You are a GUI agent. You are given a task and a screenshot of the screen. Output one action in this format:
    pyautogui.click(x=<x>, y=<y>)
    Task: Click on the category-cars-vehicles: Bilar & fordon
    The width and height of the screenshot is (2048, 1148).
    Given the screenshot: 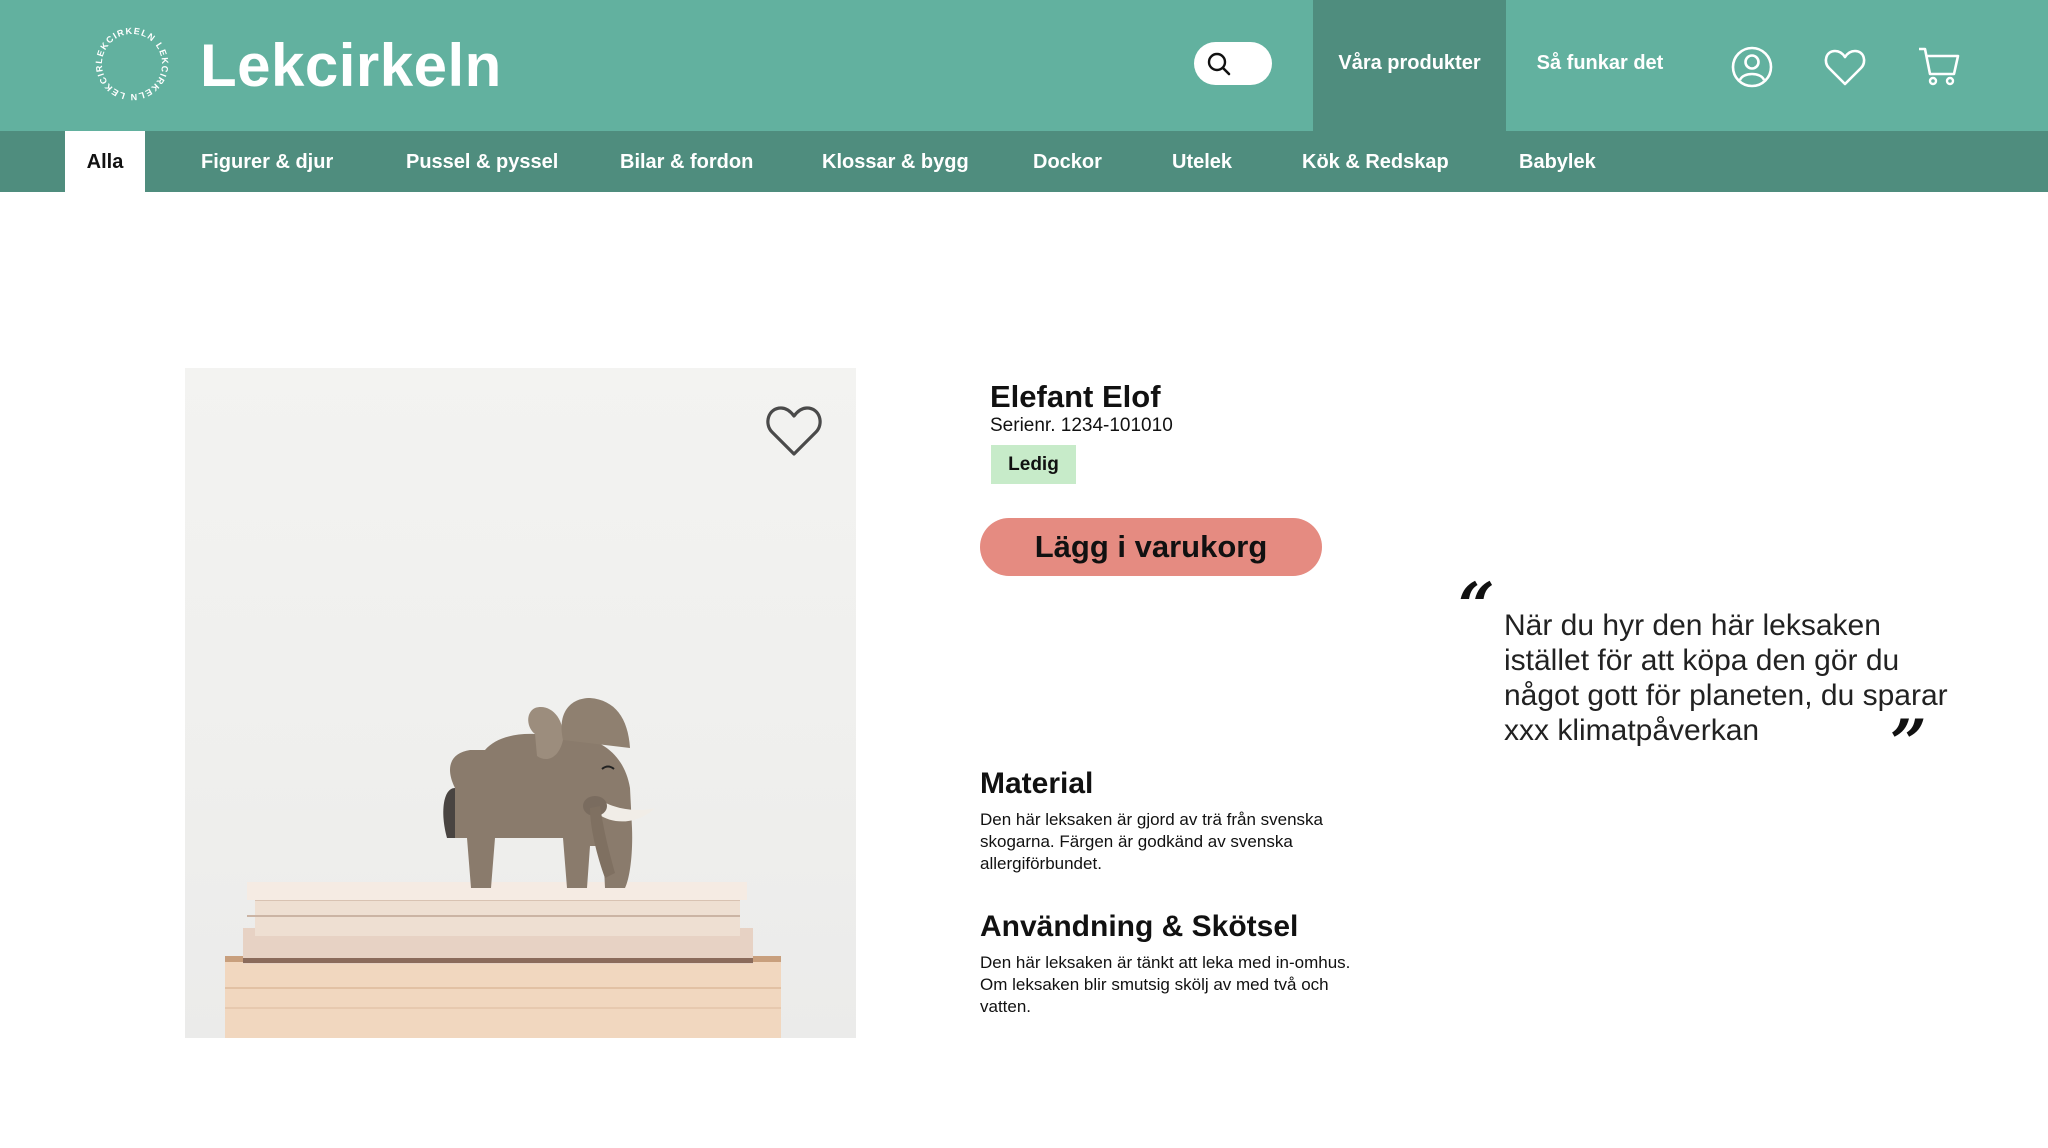 What is the action you would take?
    pyautogui.click(x=686, y=161)
    